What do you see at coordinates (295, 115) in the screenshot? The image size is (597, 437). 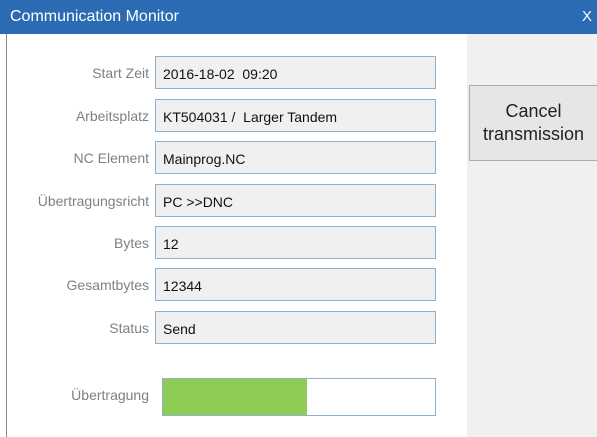 I see `workstation-field: KT504031 / Larger Tandem` at bounding box center [295, 115].